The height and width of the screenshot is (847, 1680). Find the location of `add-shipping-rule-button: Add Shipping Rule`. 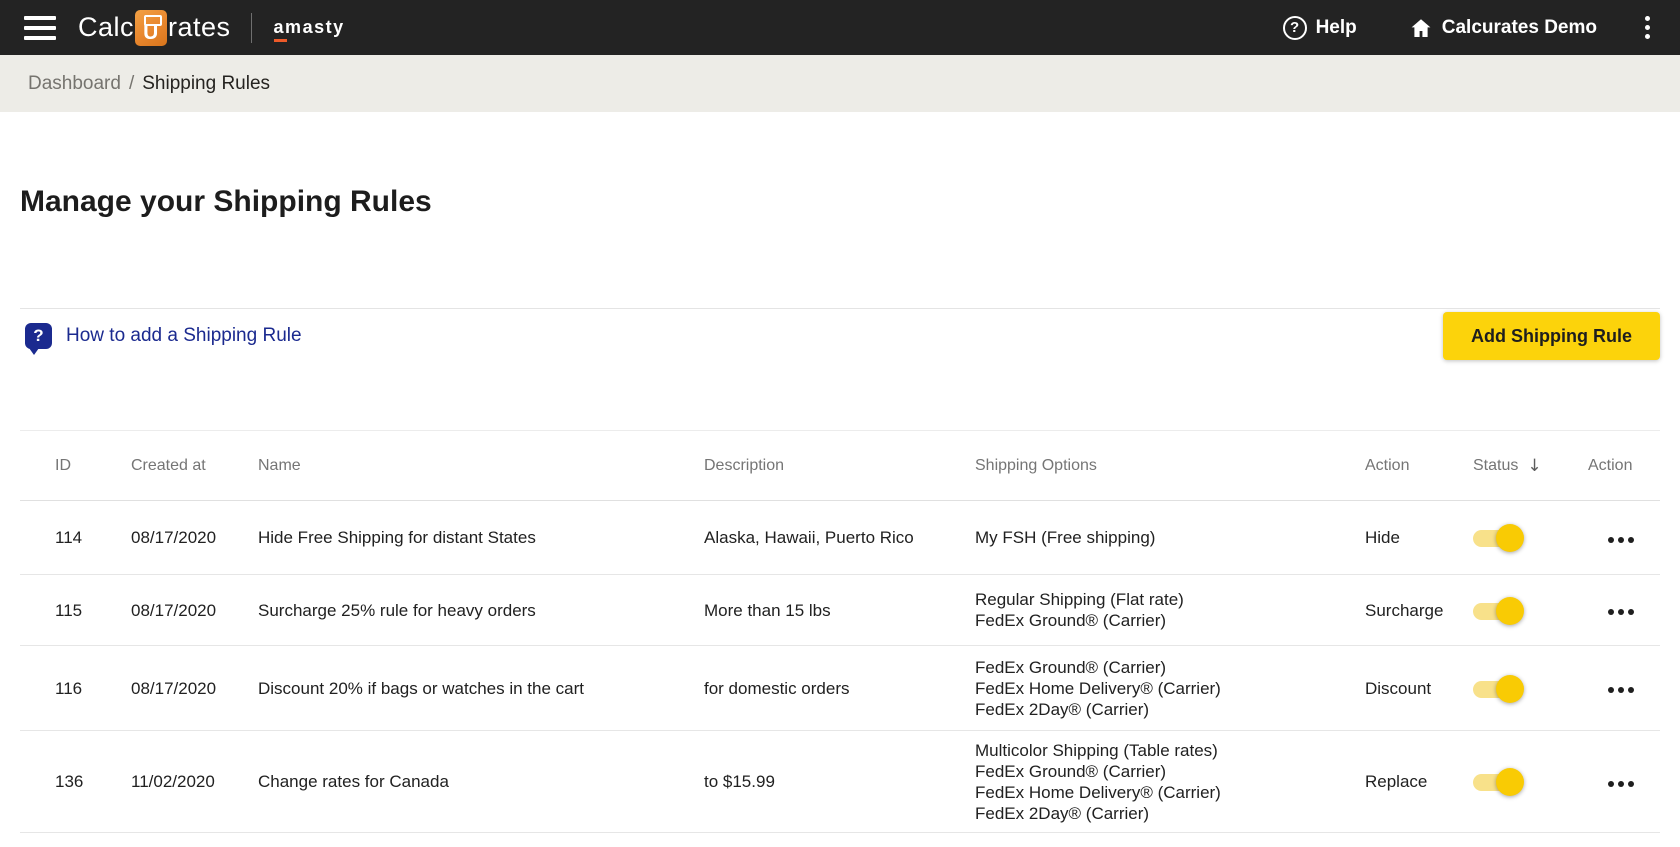

add-shipping-rule-button: Add Shipping Rule is located at coordinates (1551, 336).